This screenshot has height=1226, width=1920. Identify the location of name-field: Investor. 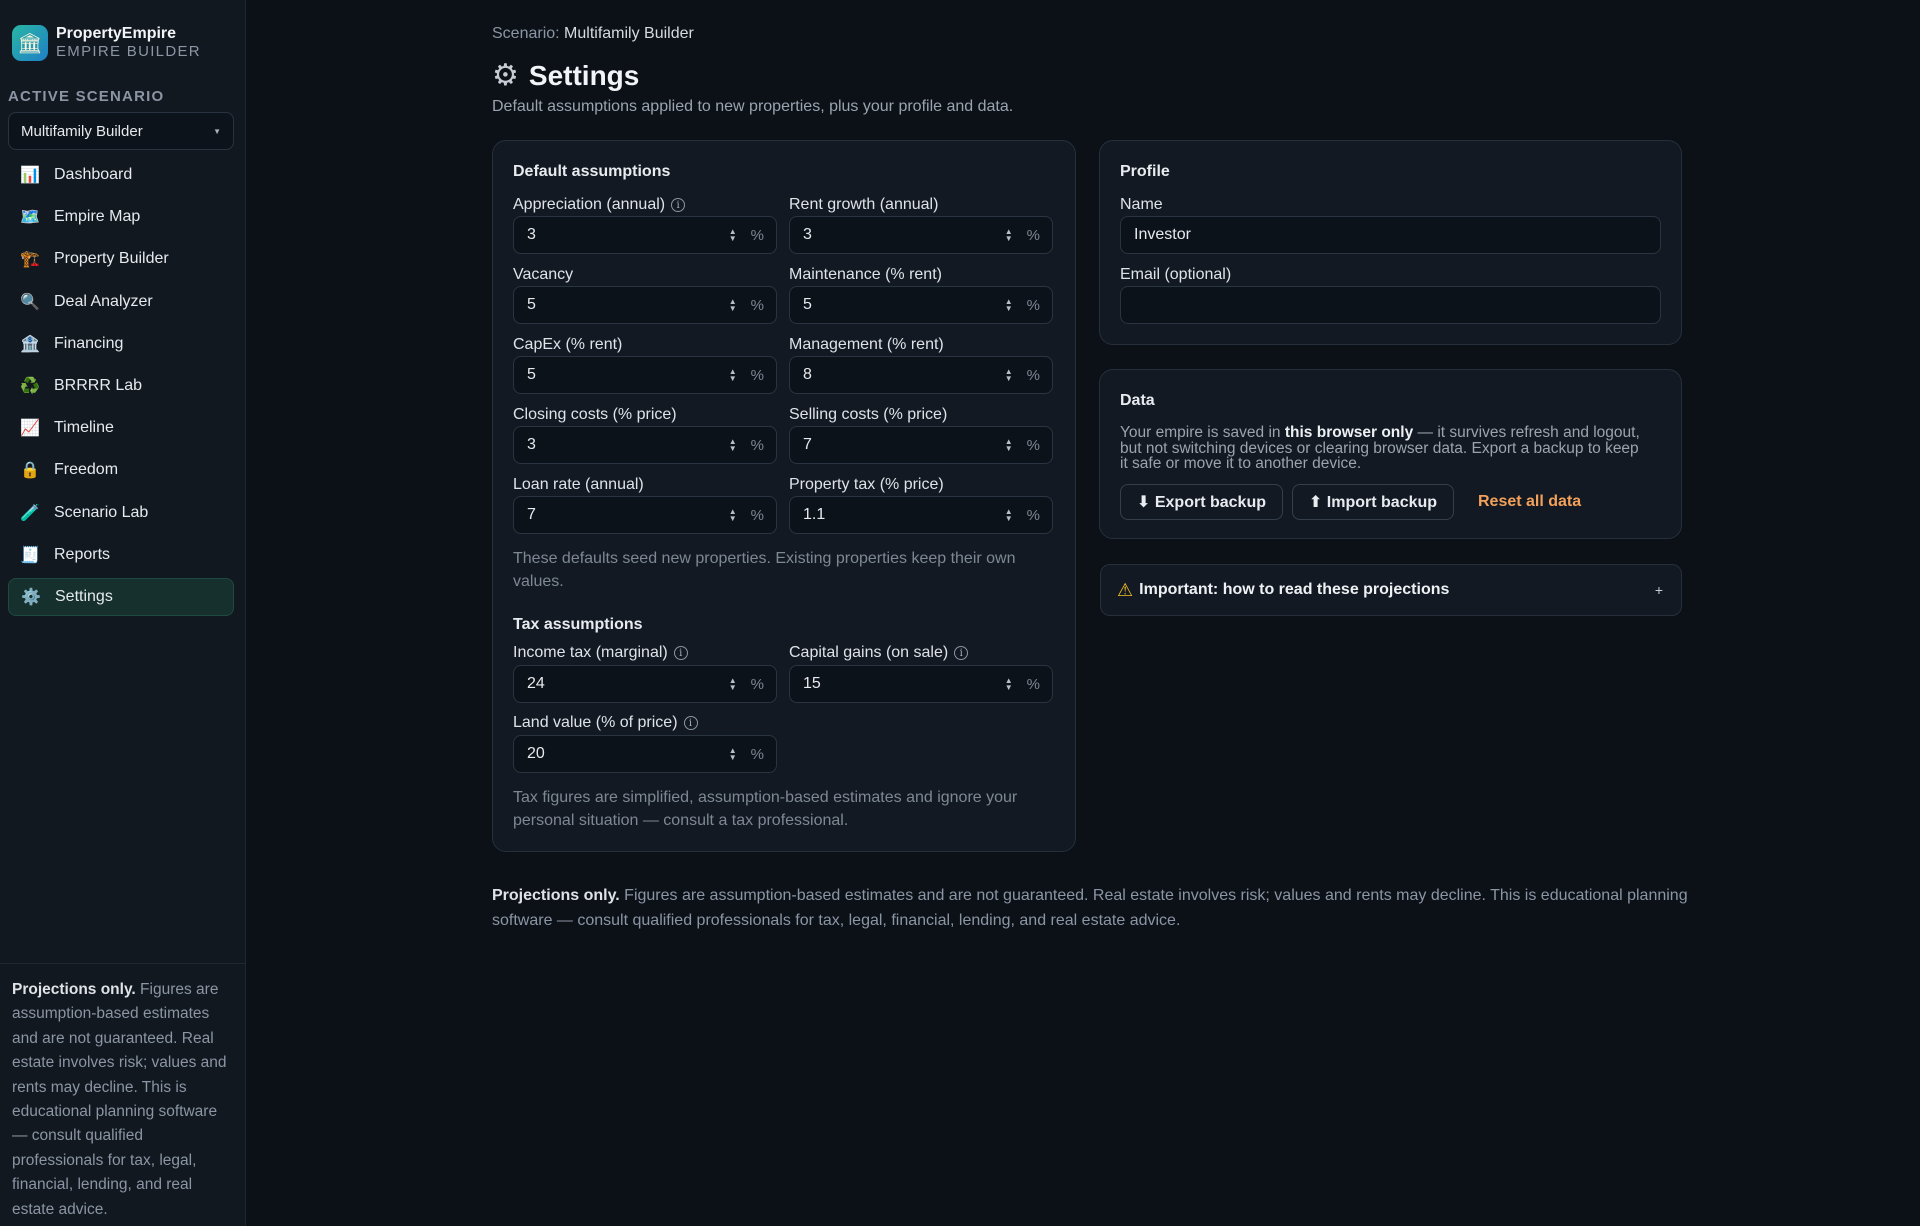
(1390, 235).